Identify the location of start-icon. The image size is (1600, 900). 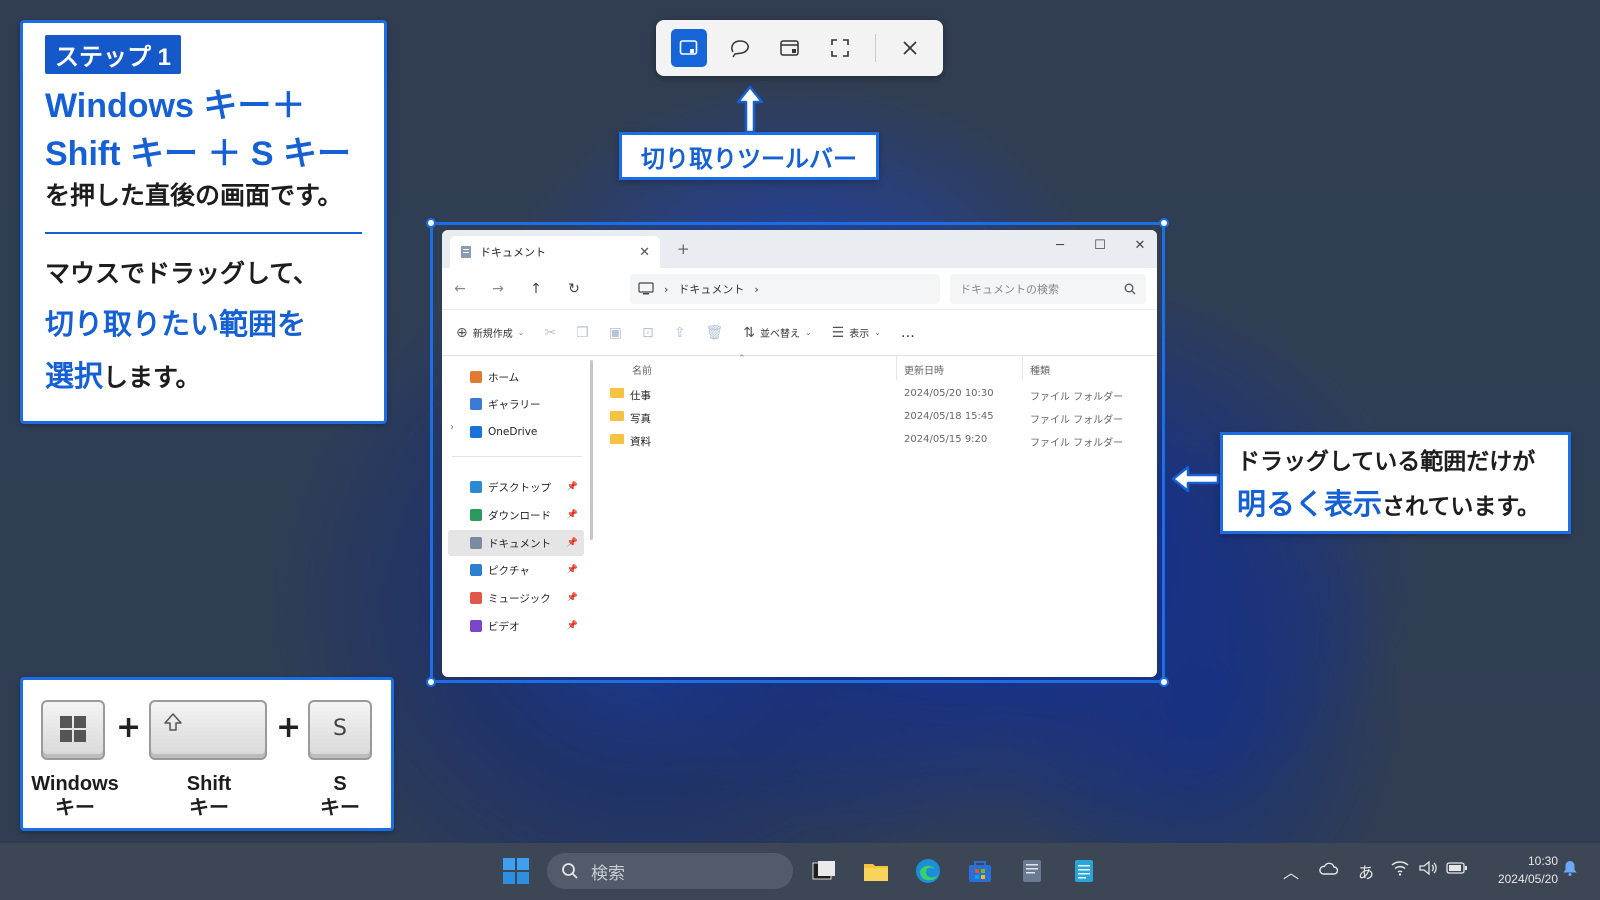
(516, 871).